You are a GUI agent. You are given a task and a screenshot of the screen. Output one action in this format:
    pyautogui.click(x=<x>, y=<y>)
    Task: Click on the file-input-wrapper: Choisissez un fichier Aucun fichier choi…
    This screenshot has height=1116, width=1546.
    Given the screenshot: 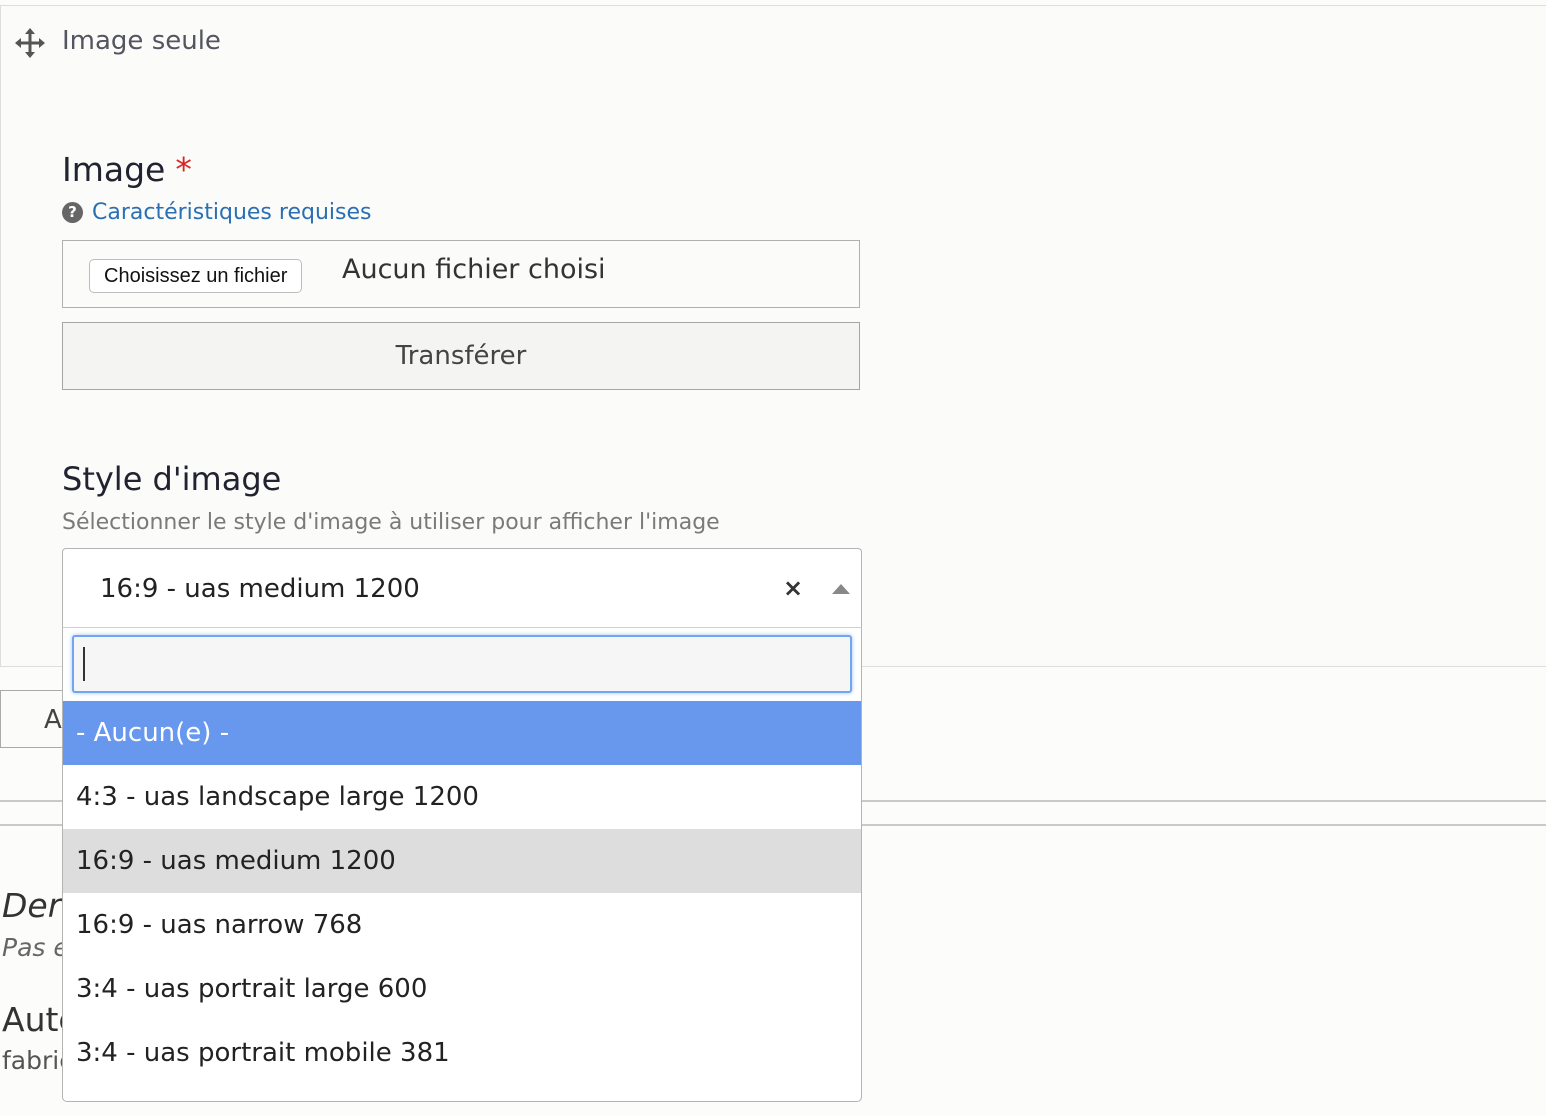 What is the action you would take?
    pyautogui.click(x=461, y=274)
    